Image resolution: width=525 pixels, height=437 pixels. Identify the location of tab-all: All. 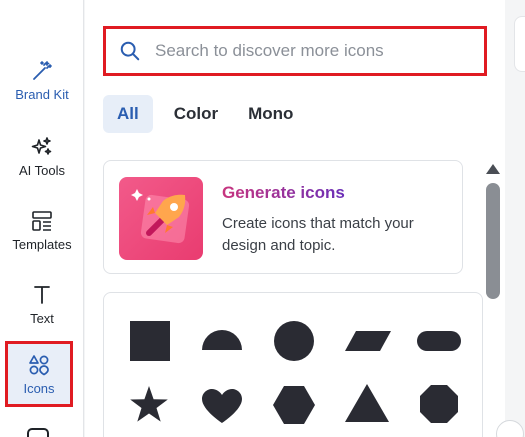
(128, 114).